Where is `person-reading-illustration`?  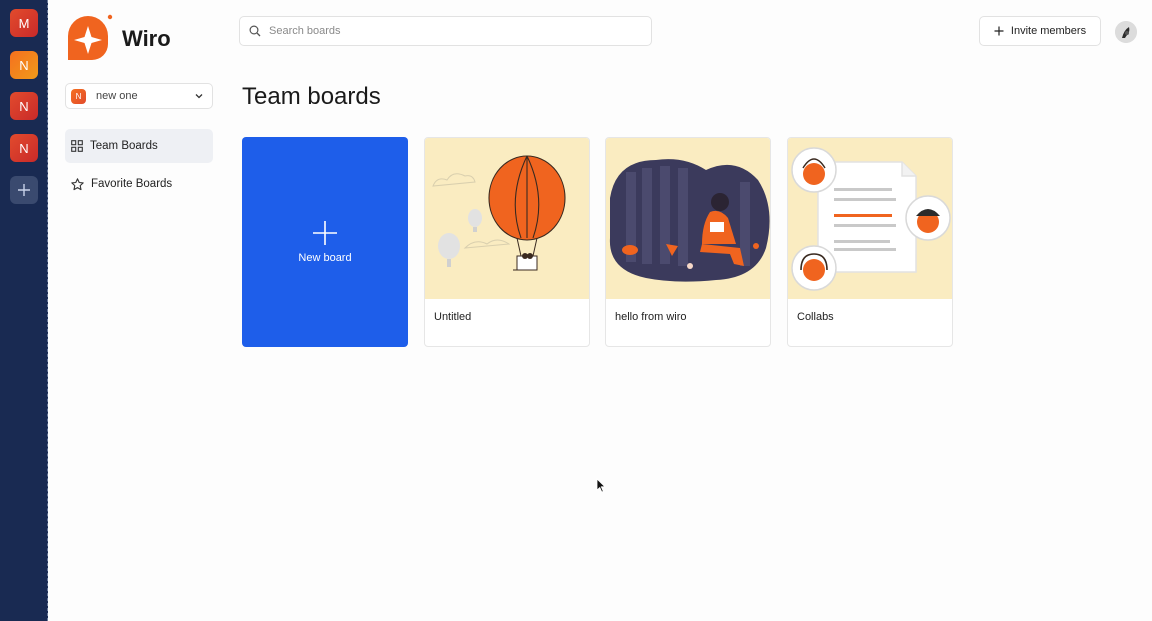
person-reading-illustration is located at coordinates (689, 220).